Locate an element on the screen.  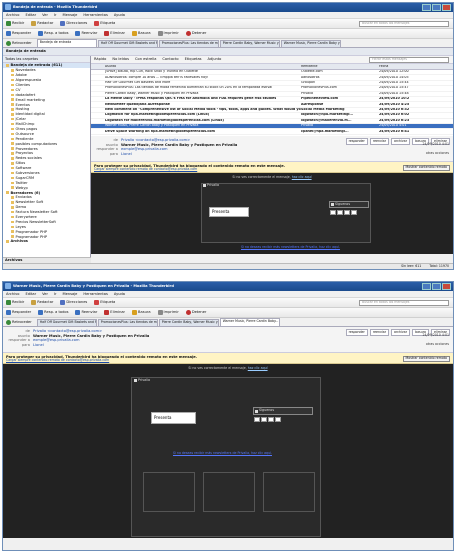
filter-unread: No leídos is located at coordinates (120, 59).